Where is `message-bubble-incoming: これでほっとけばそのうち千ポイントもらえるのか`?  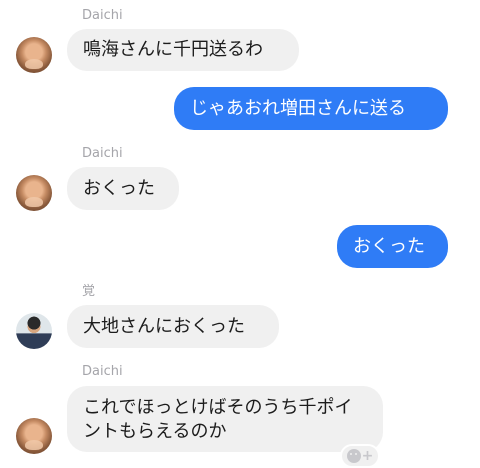 message-bubble-incoming: これでほっとけばそのうち千ポイントもらえるのか is located at coordinates (225, 419).